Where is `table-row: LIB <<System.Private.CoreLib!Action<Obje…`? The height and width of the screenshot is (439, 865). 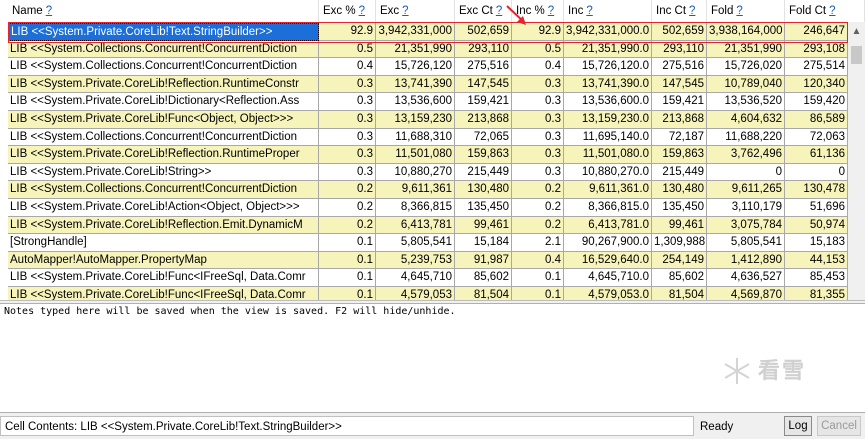
table-row: LIB <<System.Private.CoreLib!Action<Obje… is located at coordinates (428, 208).